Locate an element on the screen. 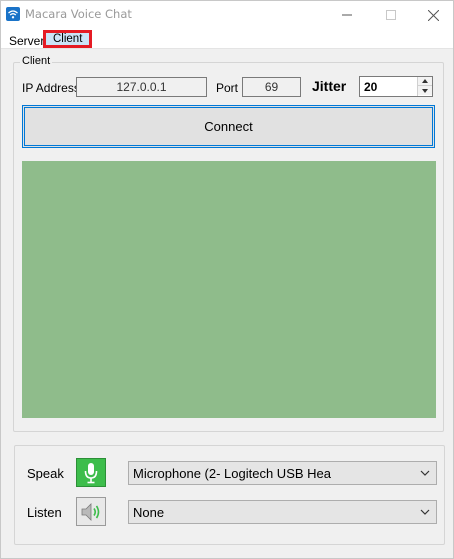  ip-address-label: IP Address is located at coordinates (51, 88).